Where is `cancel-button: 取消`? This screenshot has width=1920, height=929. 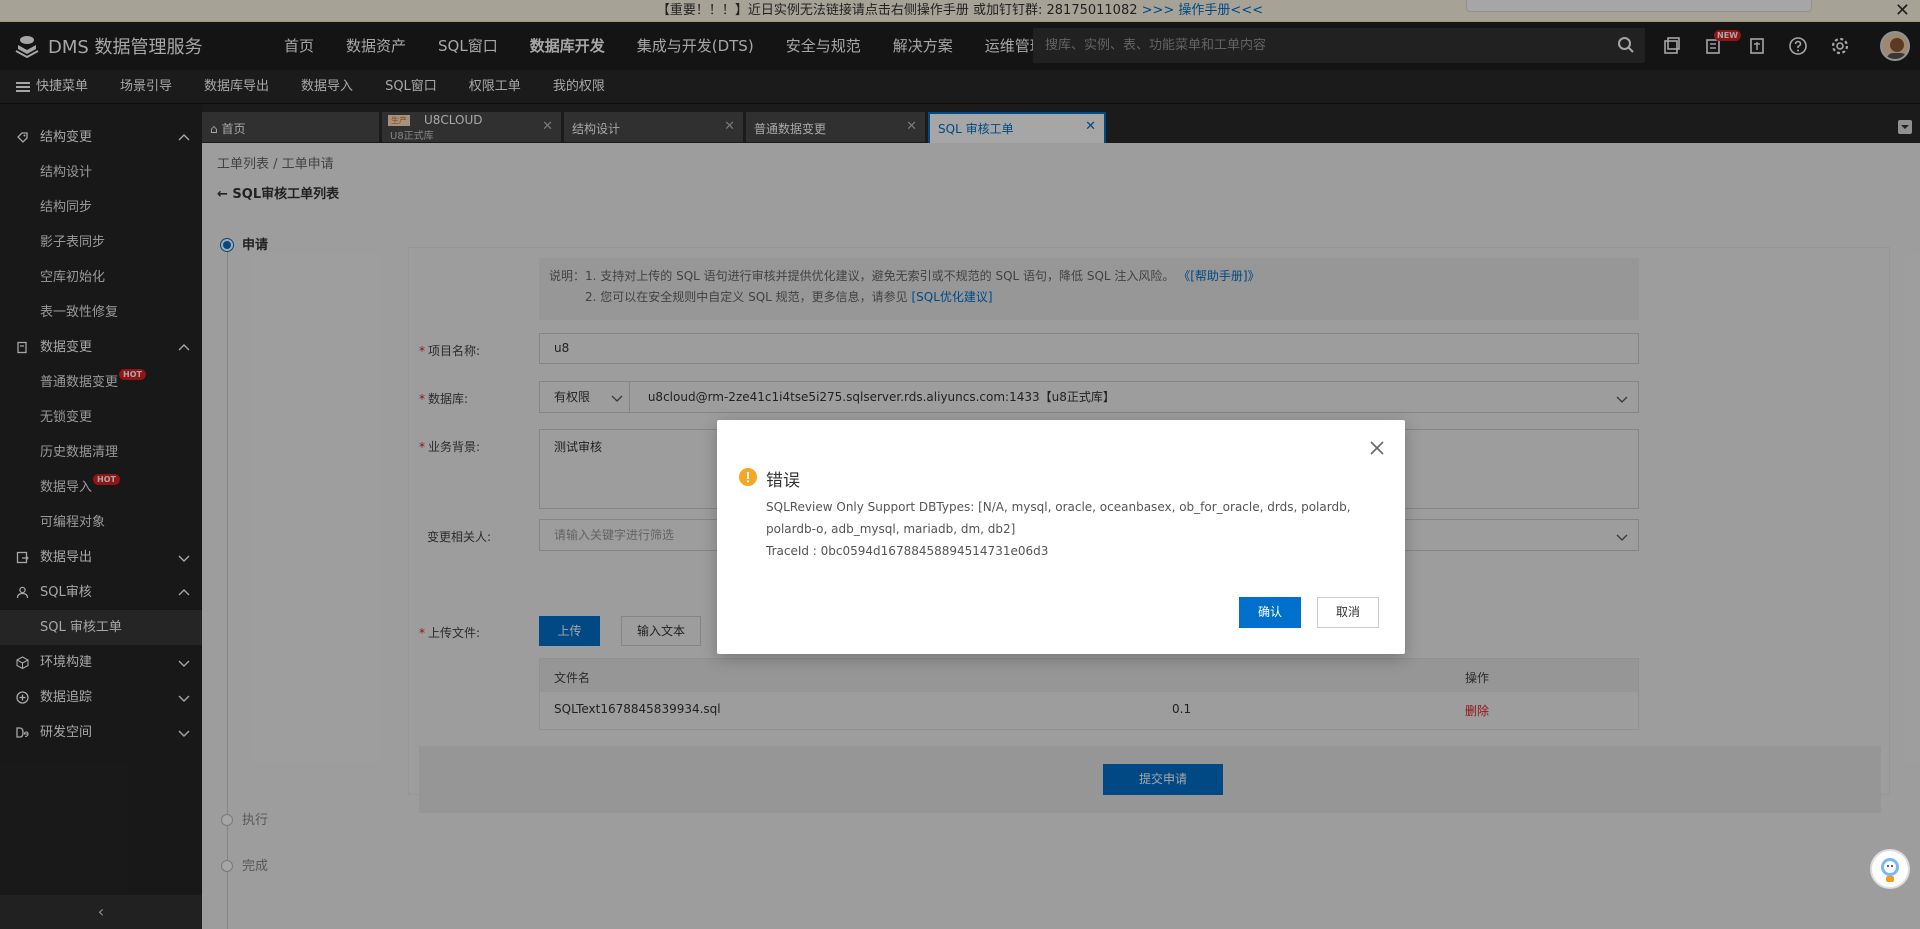 cancel-button: 取消 is located at coordinates (1348, 612).